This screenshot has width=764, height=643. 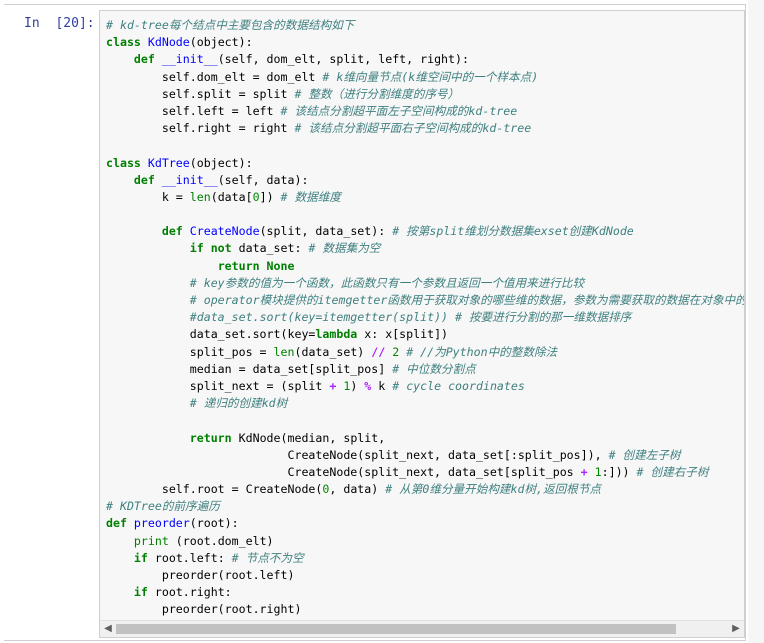 What do you see at coordinates (168, 162) in the screenshot?
I see `code-token: KdTree` at bounding box center [168, 162].